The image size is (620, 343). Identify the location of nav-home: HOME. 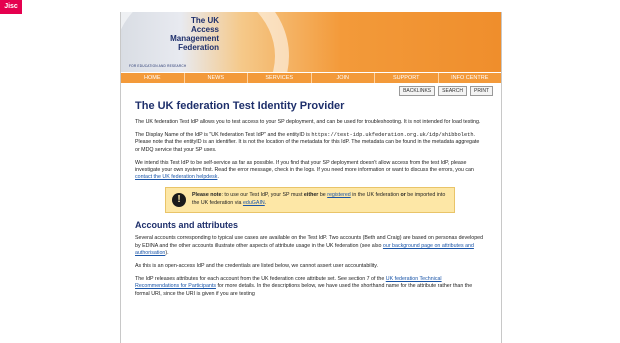
(153, 78).